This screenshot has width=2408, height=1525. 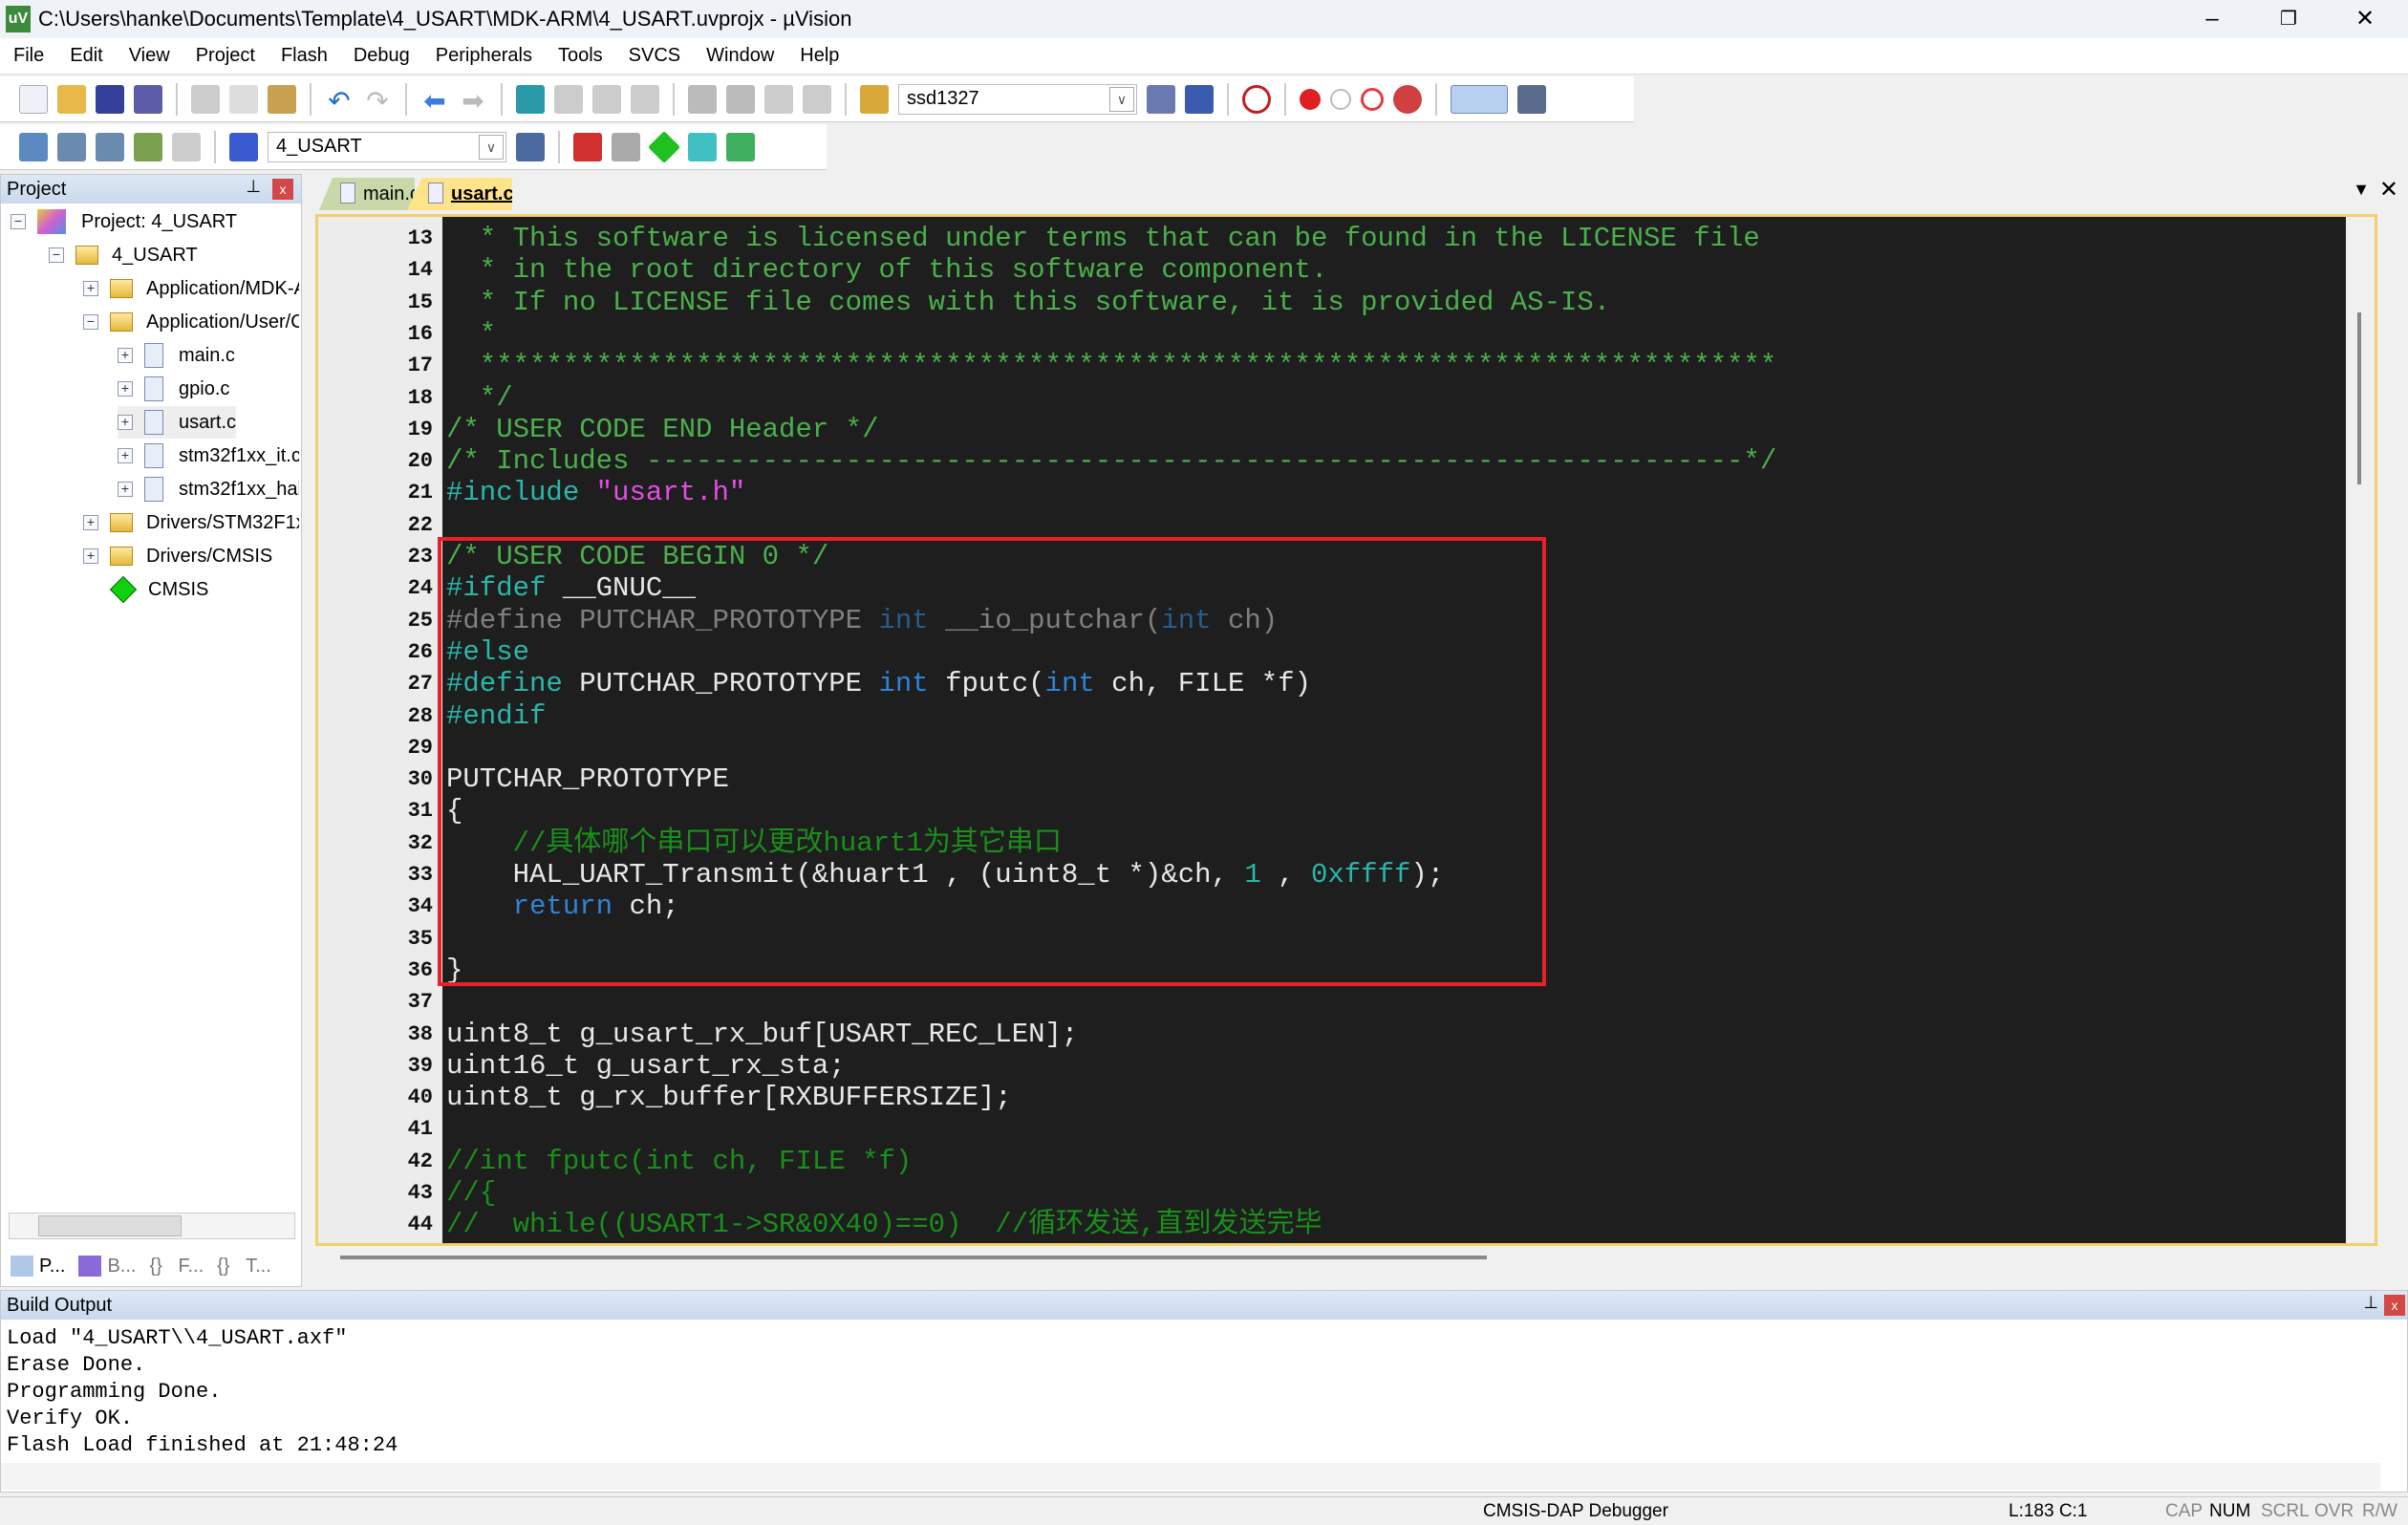 I want to click on code-line: */, so click(x=480, y=398).